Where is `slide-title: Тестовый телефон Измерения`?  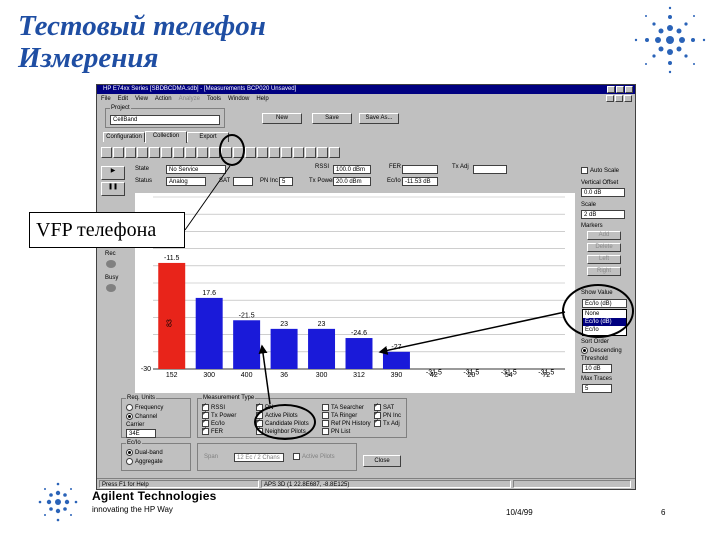
slide-title: Тестовый телефон Измерения is located at coordinates (142, 42).